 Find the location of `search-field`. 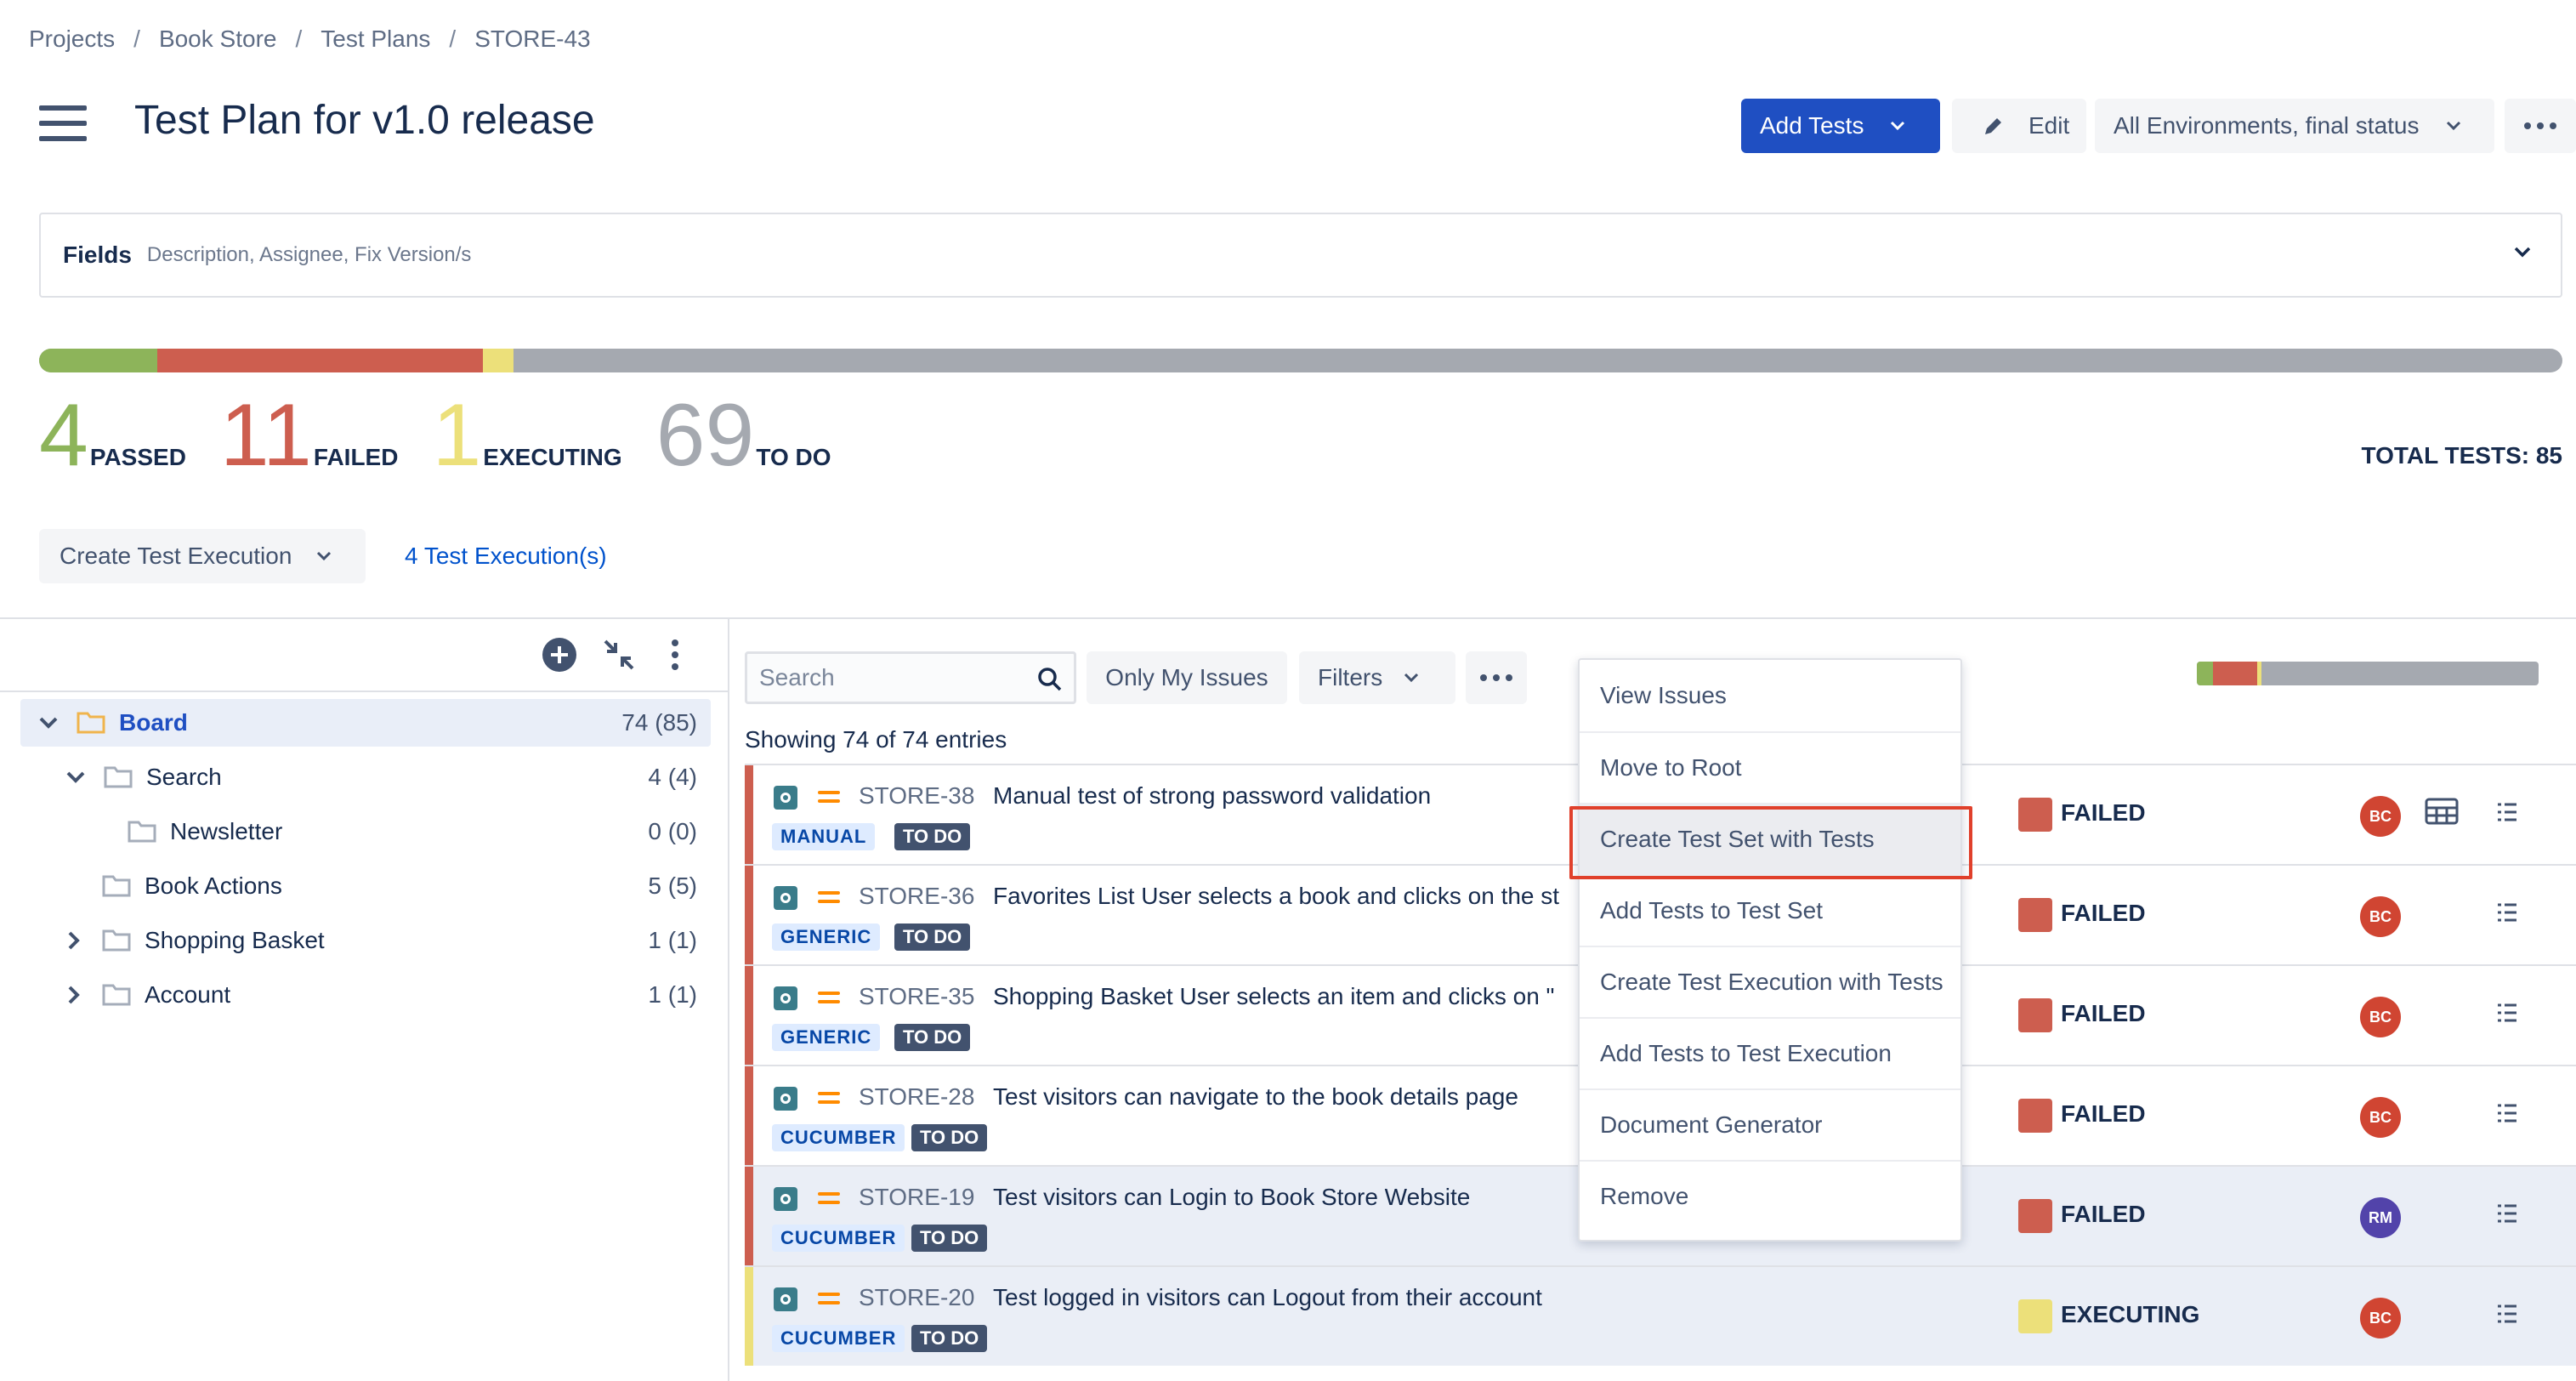

search-field is located at coordinates (911, 678).